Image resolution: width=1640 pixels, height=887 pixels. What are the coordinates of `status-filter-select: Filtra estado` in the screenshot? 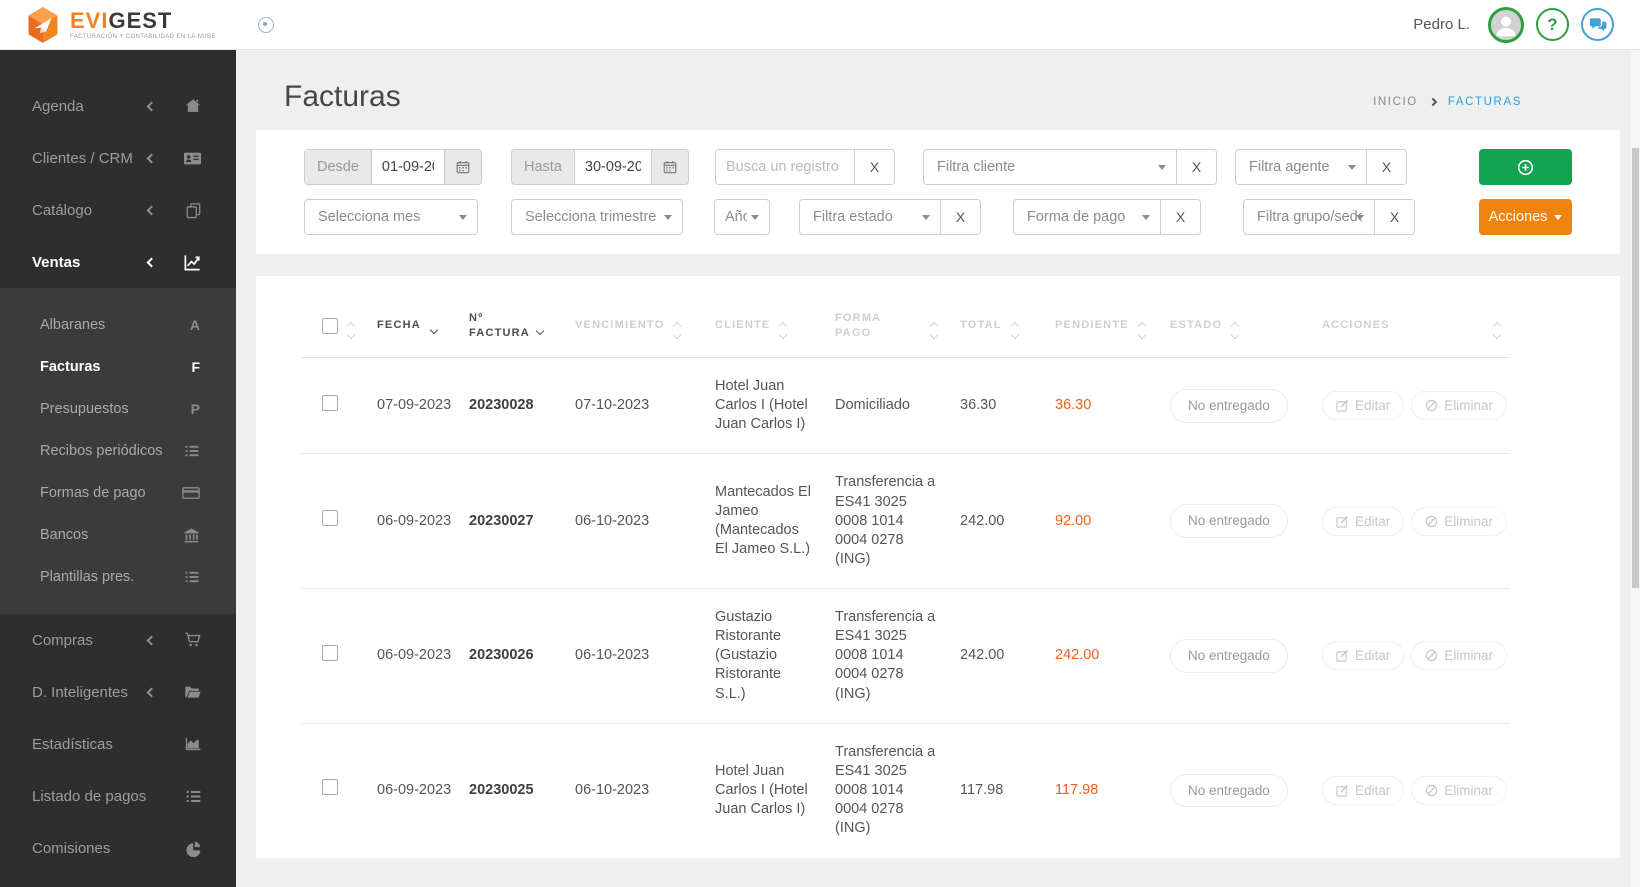 It's located at (870, 217).